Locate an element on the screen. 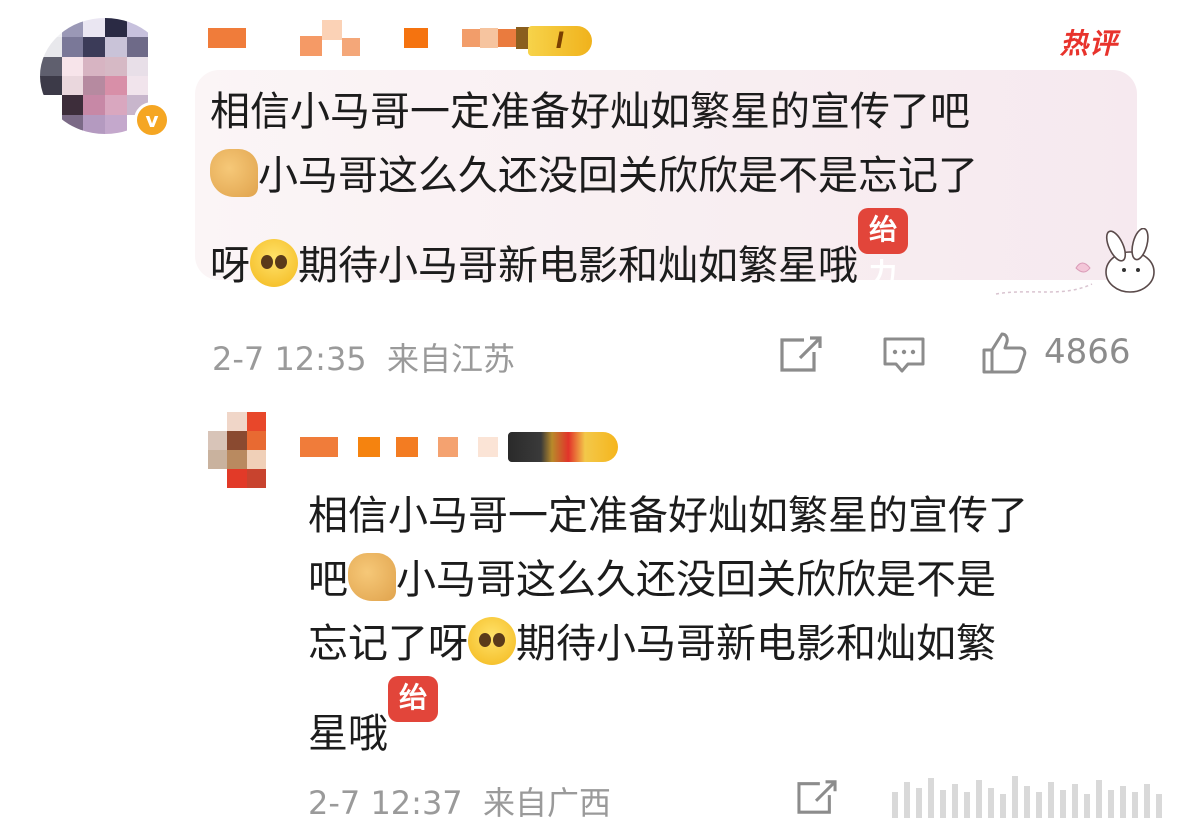 Image resolution: width=1179 pixels, height=827 pixels. comment-line: 相信小马哥一定准备好灿如繁星的宣传了吧 is located at coordinates (590, 112).